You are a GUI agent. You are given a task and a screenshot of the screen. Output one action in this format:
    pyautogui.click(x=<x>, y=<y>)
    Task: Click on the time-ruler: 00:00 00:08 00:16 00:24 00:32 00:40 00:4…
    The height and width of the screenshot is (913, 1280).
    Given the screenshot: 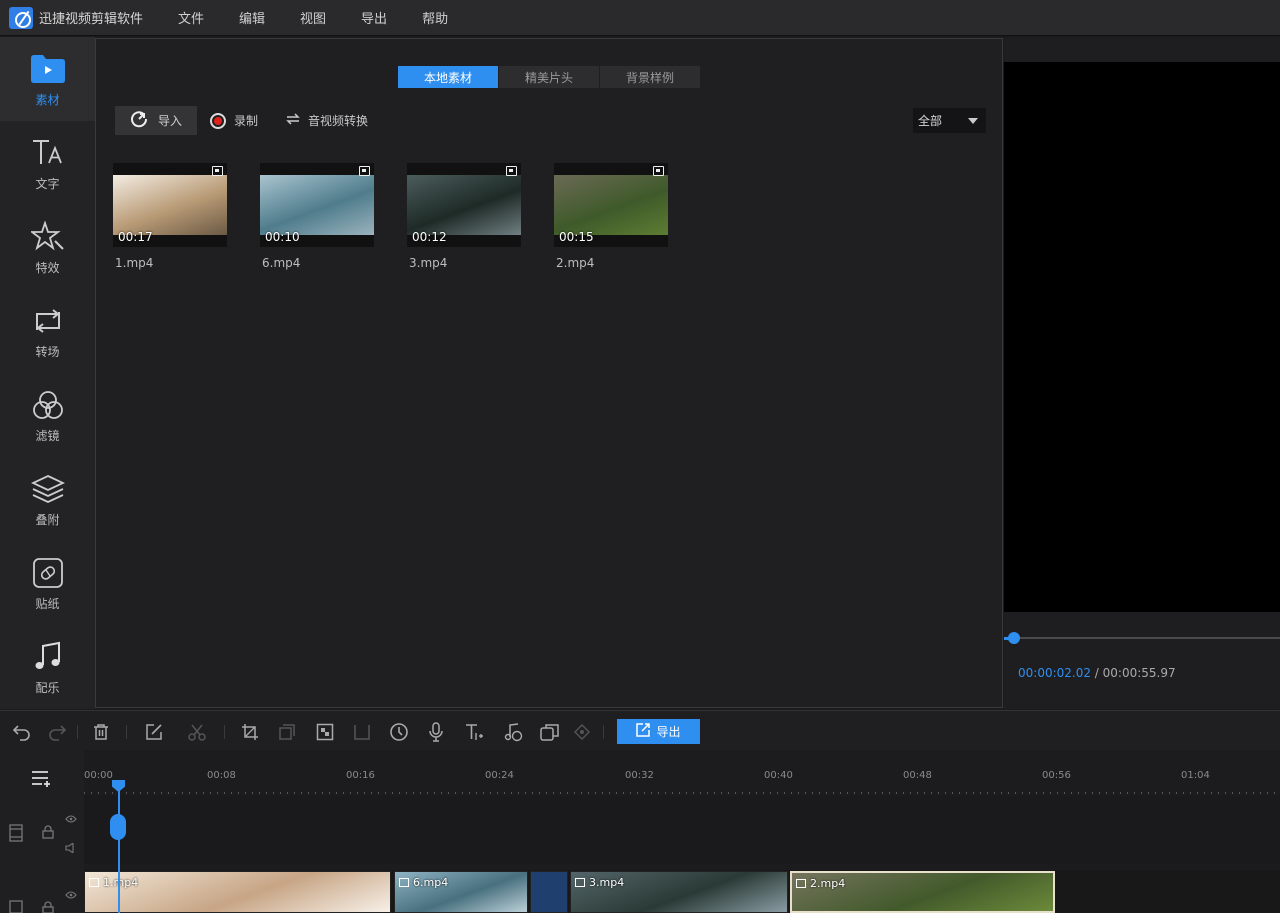 What is the action you would take?
    pyautogui.click(x=682, y=781)
    